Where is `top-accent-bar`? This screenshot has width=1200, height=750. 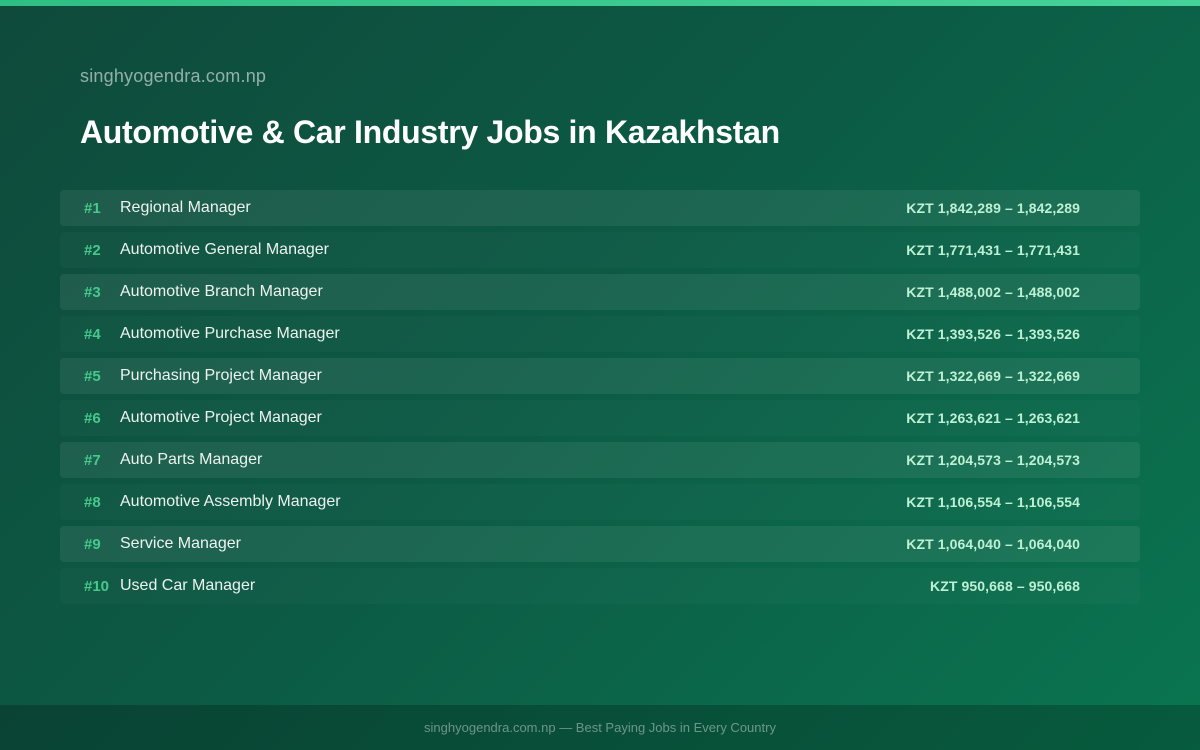
top-accent-bar is located at coordinates (600, 3).